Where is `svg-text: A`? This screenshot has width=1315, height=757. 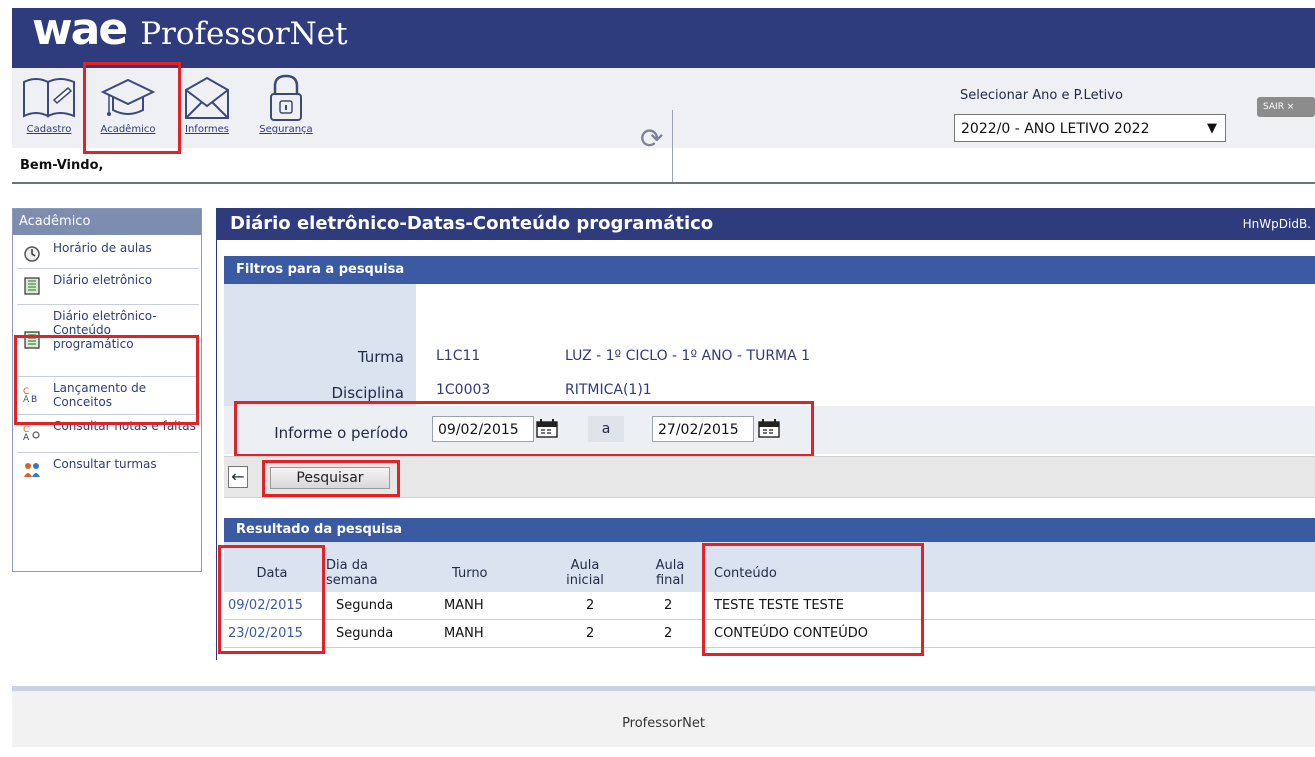 svg-text: A is located at coordinates (26, 437).